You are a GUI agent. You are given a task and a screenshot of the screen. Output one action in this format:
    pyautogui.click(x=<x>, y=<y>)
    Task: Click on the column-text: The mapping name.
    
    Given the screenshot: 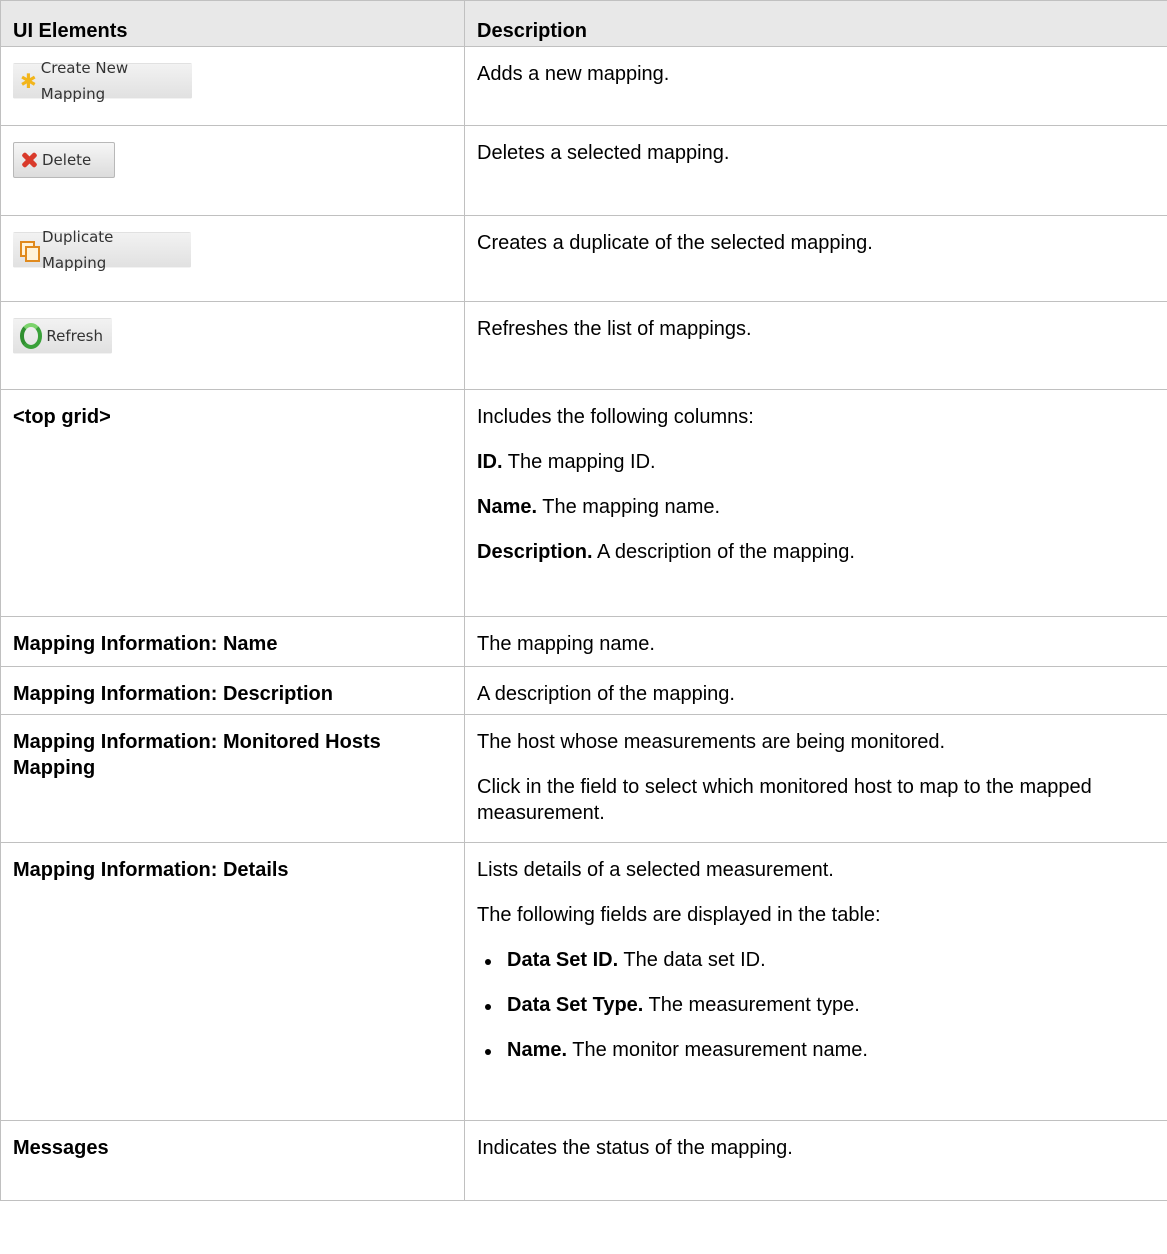 What is the action you would take?
    pyautogui.click(x=629, y=507)
    